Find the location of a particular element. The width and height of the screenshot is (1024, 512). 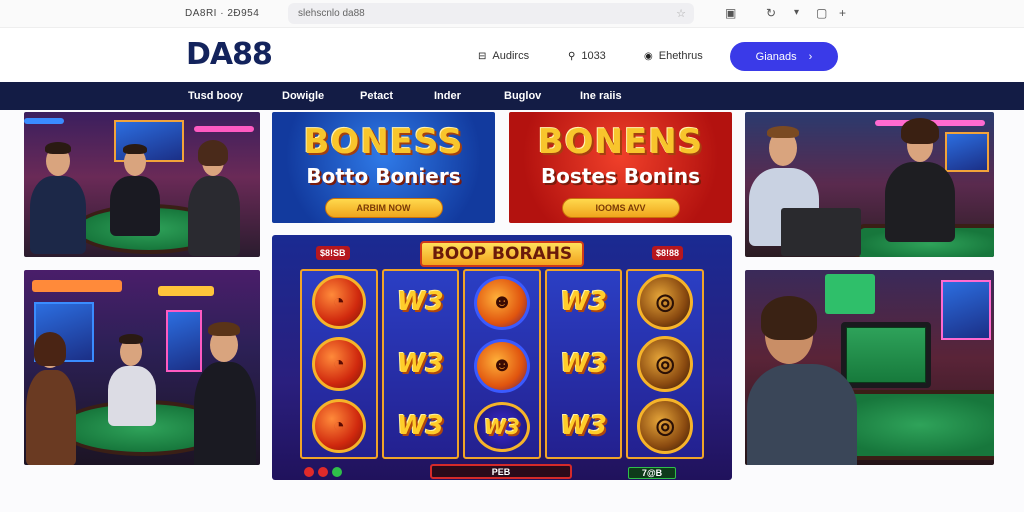

nav-item: Petact is located at coordinates (376, 96).